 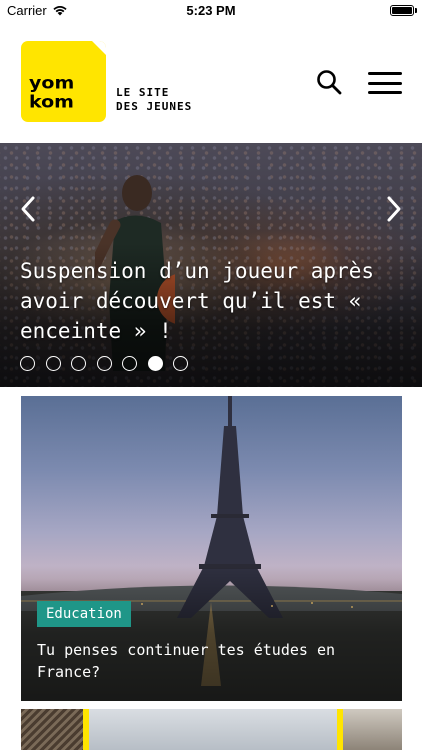 What do you see at coordinates (155, 363) in the screenshot?
I see `pagination-dot-active` at bounding box center [155, 363].